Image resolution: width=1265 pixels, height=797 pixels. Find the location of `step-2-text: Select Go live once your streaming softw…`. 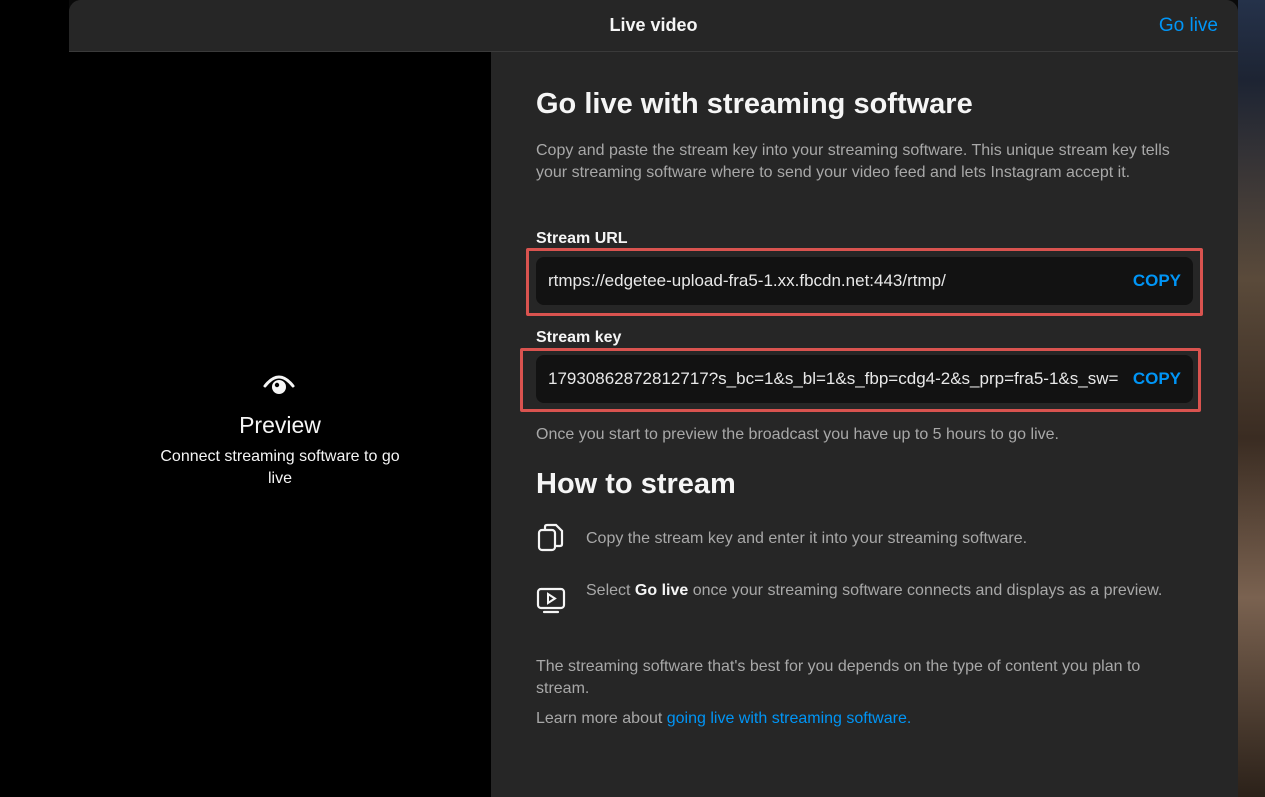

step-2-text: Select Go live once your streaming softw… is located at coordinates (874, 590).